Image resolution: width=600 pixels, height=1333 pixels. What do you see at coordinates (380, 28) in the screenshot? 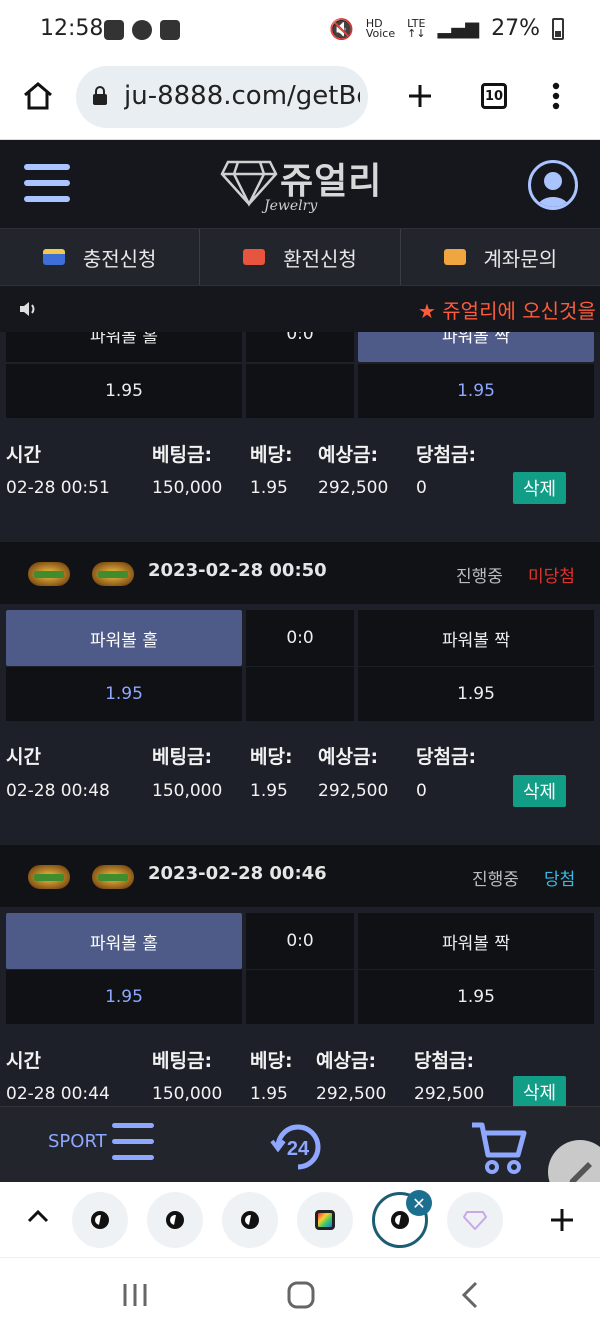
I see `volte-icon: HD Voice` at bounding box center [380, 28].